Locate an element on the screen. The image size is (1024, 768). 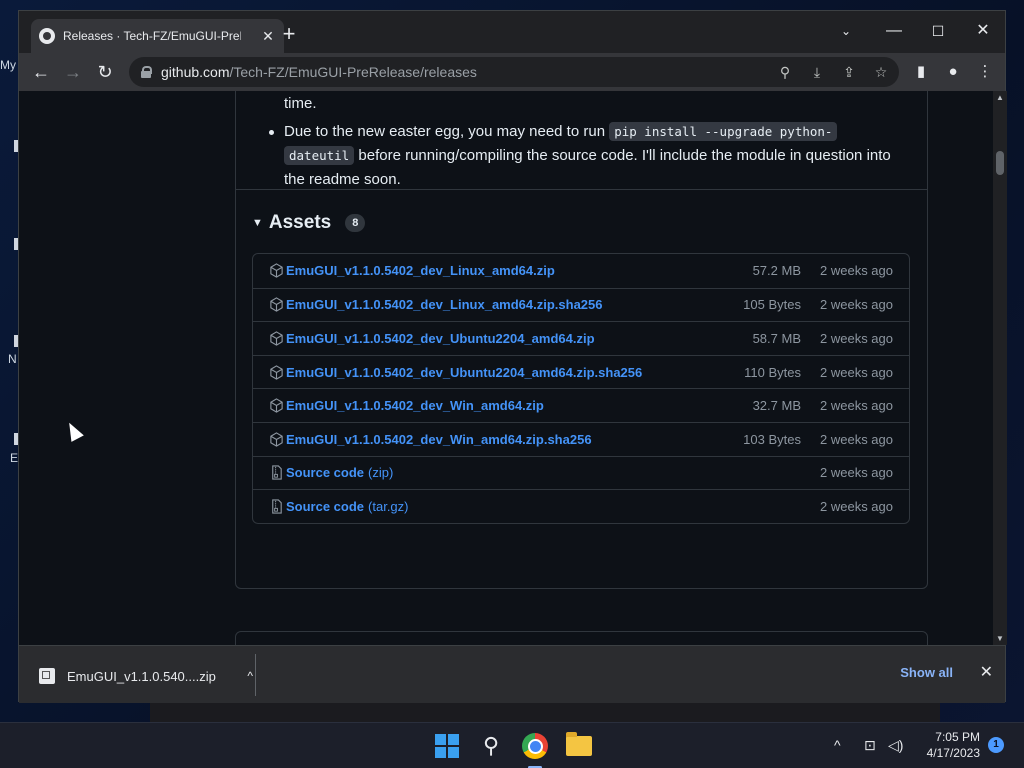
chrome-taskbar-icon is located at coordinates (535, 746).